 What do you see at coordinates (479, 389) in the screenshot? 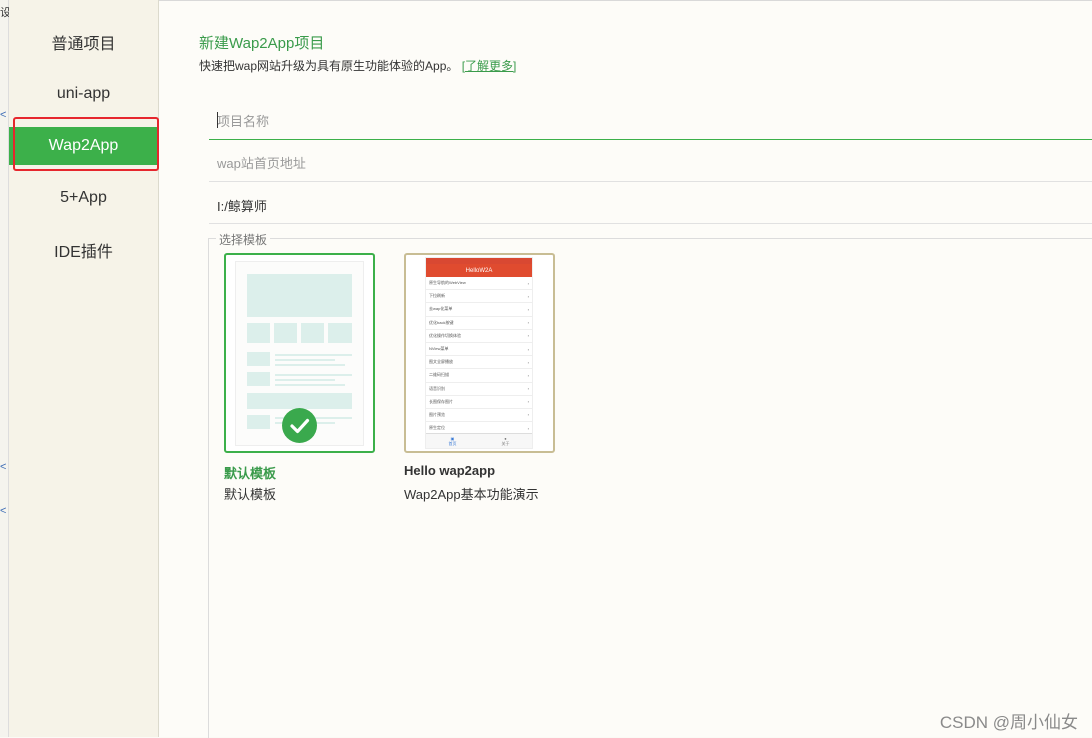
I see `phone-menu-row: 语音识别 ›` at bounding box center [479, 389].